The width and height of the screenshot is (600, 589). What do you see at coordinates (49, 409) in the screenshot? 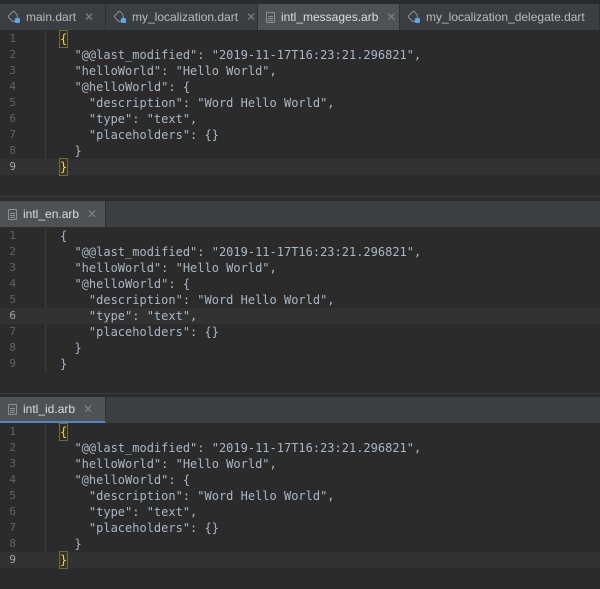
I see `tab-label: intl_id.arb` at bounding box center [49, 409].